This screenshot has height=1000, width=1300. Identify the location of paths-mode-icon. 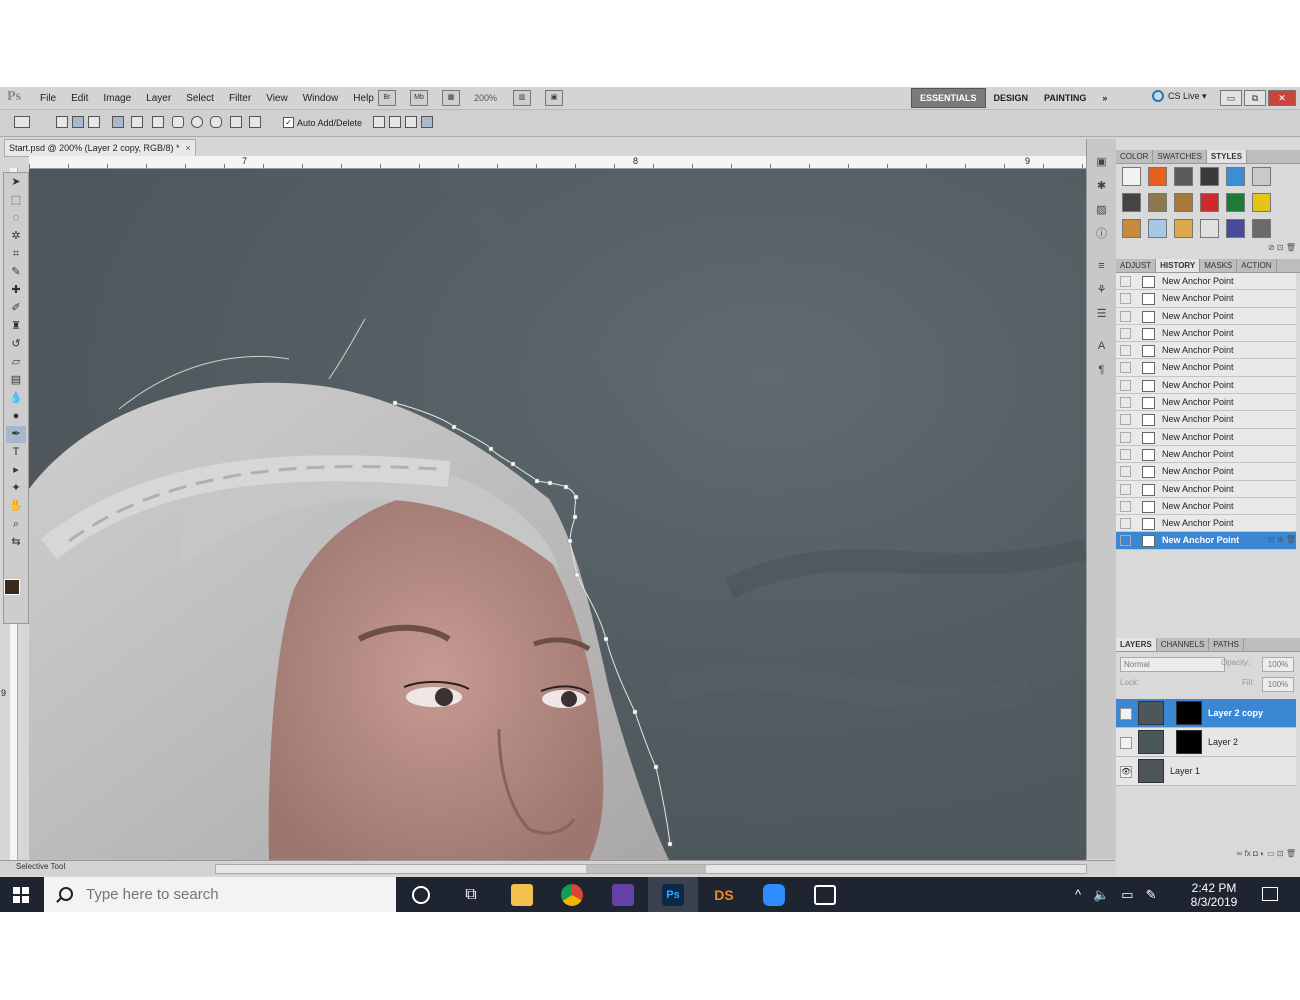
(78, 122).